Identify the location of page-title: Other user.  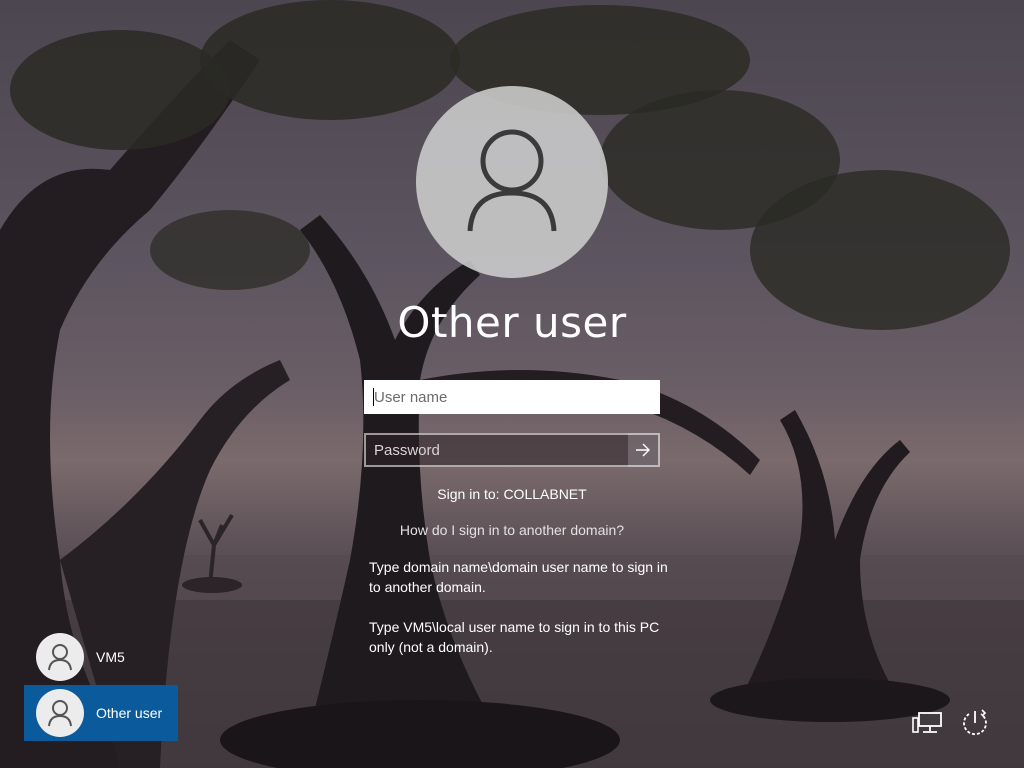
(512, 322).